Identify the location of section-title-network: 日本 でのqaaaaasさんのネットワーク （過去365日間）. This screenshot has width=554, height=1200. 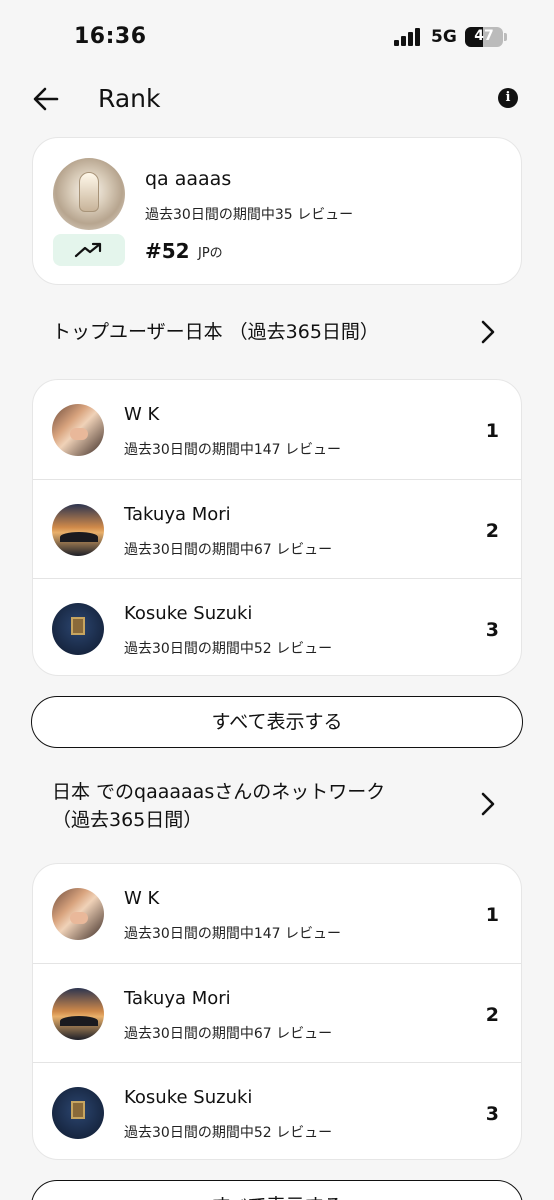
(218, 806).